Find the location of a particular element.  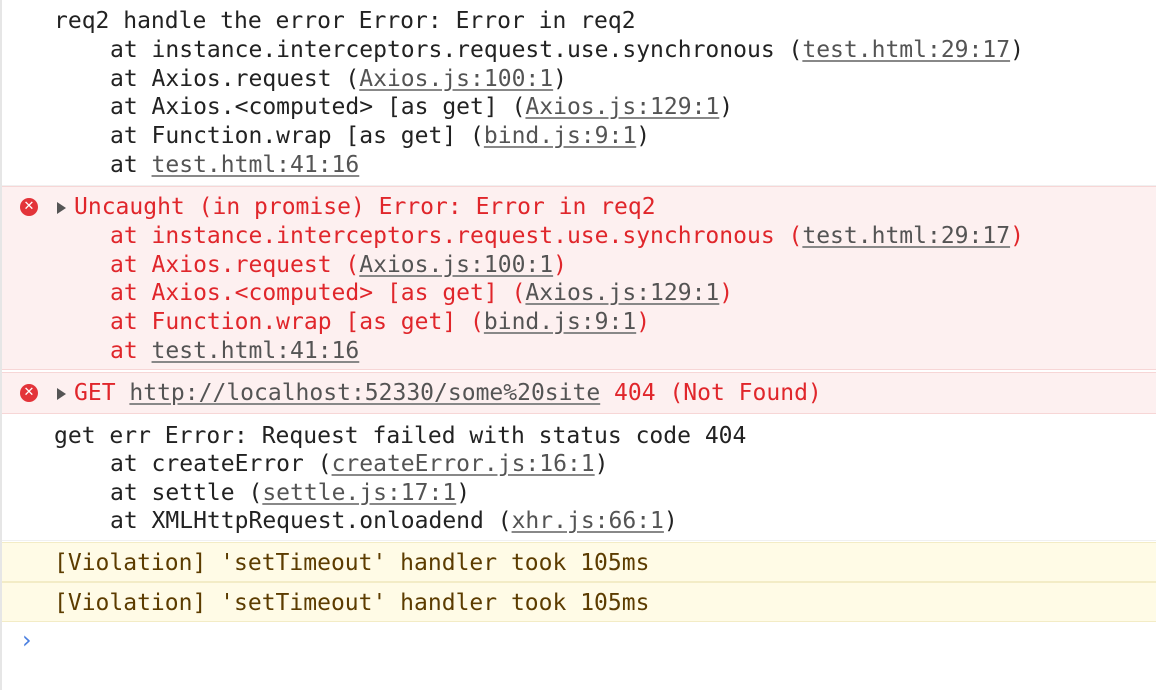

console-prompt-chevron-icon: › is located at coordinates (27, 640).